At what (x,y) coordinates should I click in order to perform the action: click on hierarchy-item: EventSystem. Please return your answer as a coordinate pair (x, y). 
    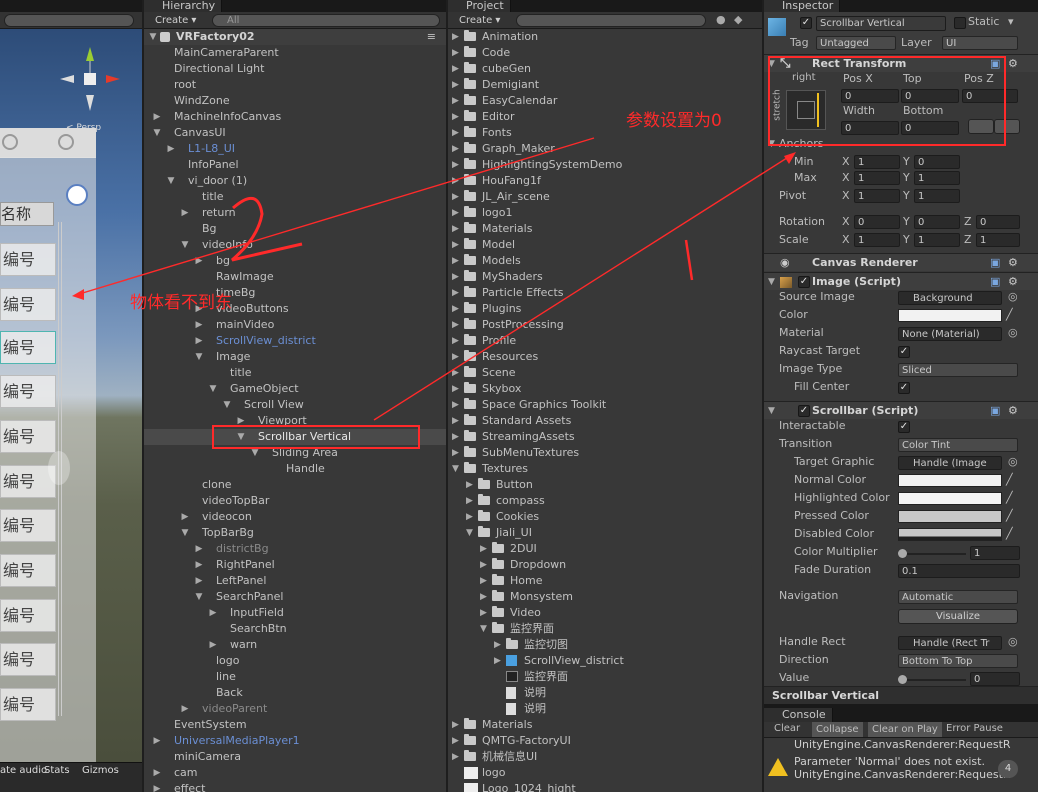
    Looking at the image, I should click on (295, 725).